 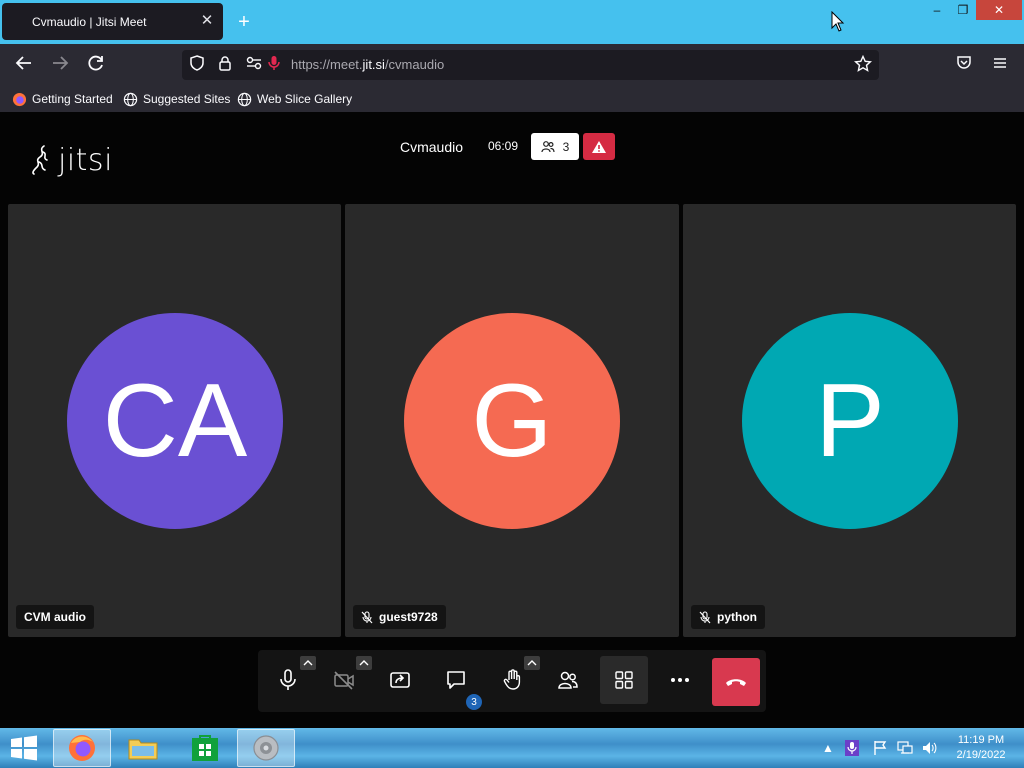 I want to click on participant-name-tag: CVM audio, so click(x=55, y=617).